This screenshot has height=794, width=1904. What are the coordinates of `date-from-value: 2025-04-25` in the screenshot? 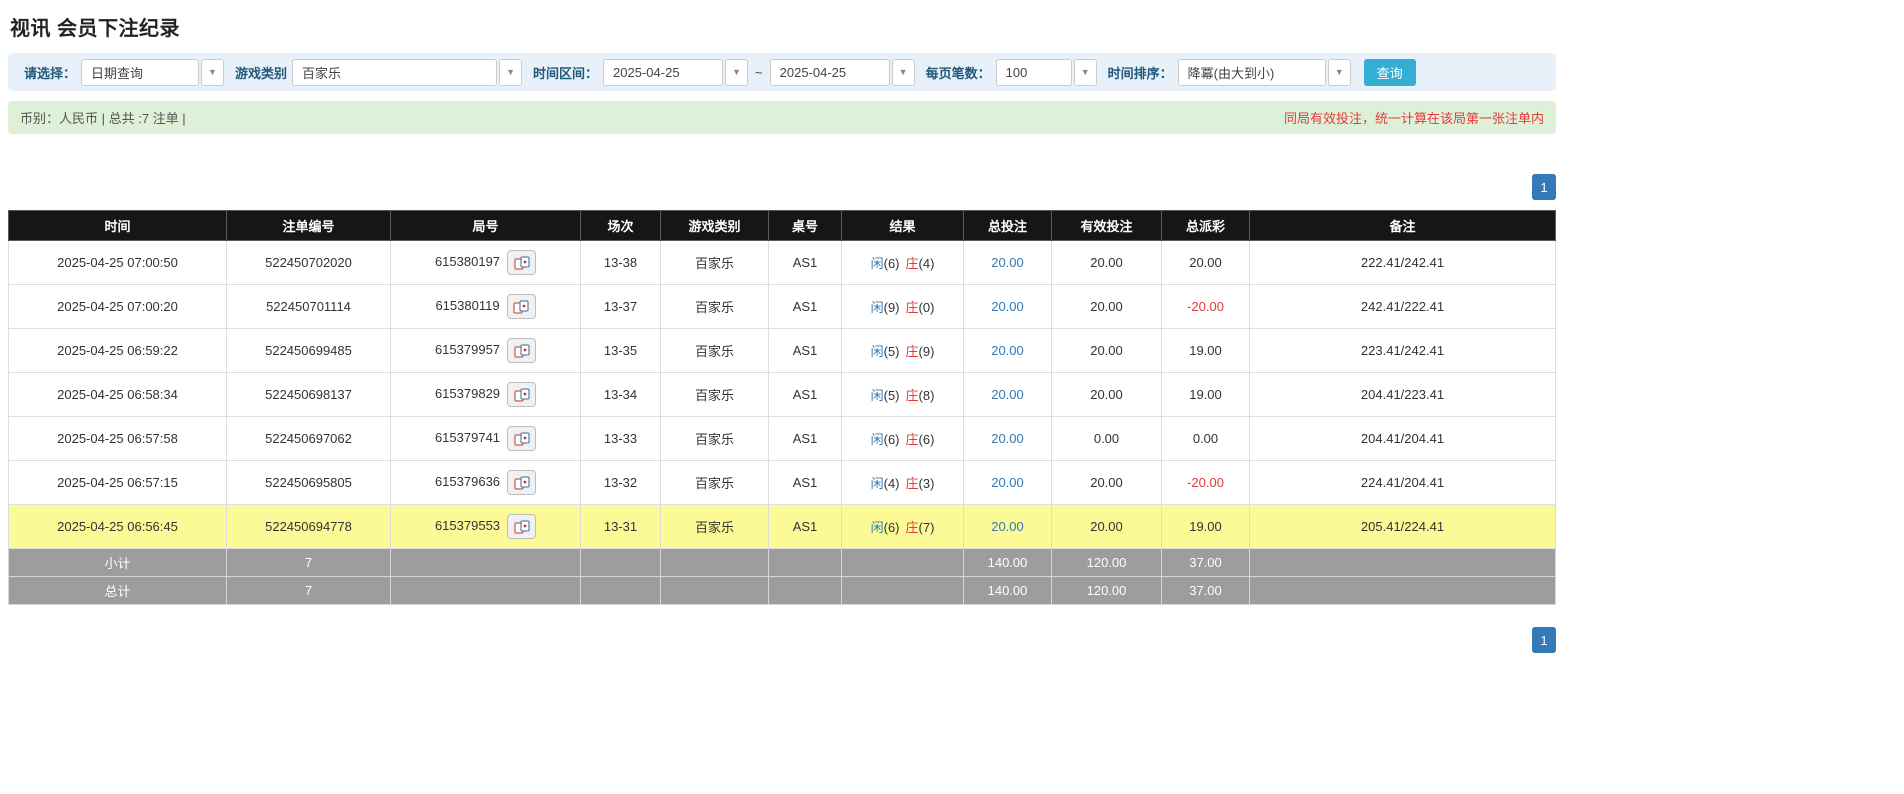 It's located at (663, 72).